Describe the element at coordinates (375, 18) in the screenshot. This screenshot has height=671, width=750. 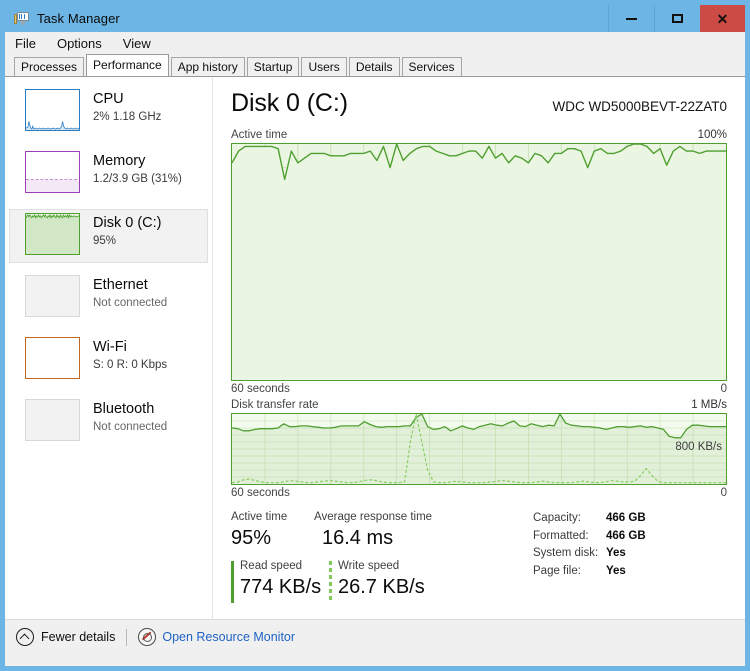
I see `title-bar: Task Manager ✕` at that location.